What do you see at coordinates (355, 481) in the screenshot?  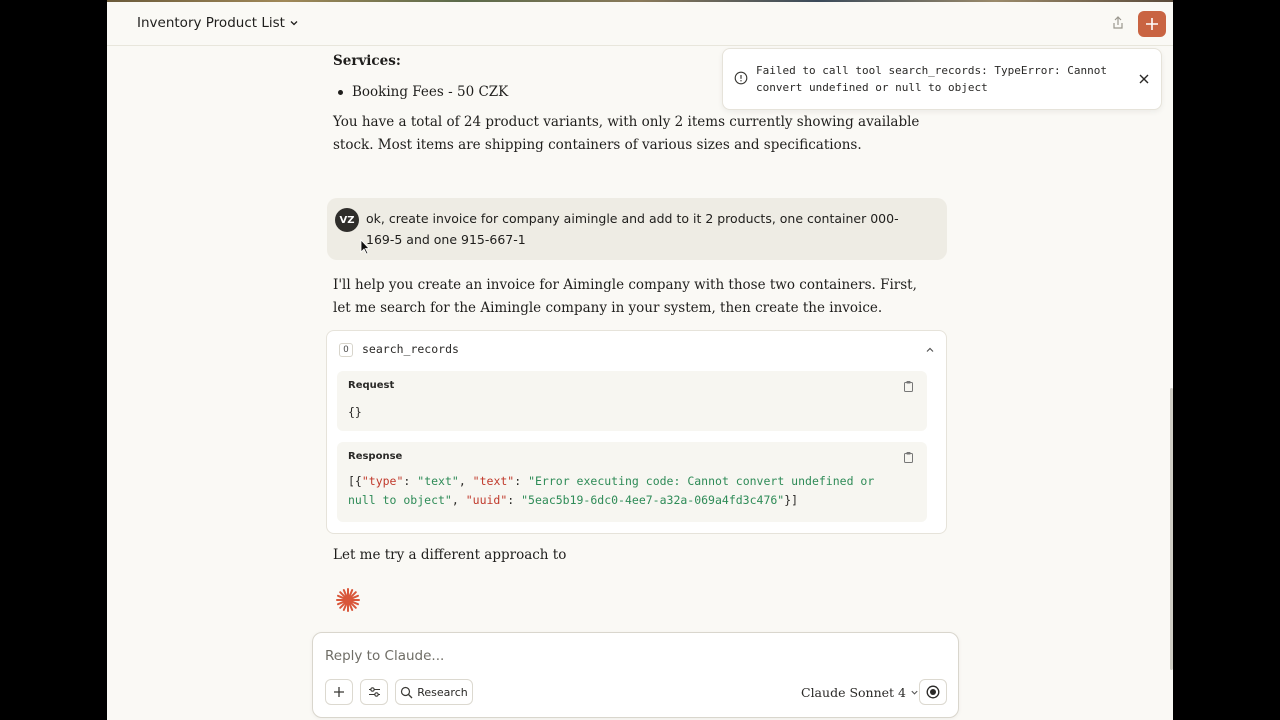 I see `json-punct: [{` at bounding box center [355, 481].